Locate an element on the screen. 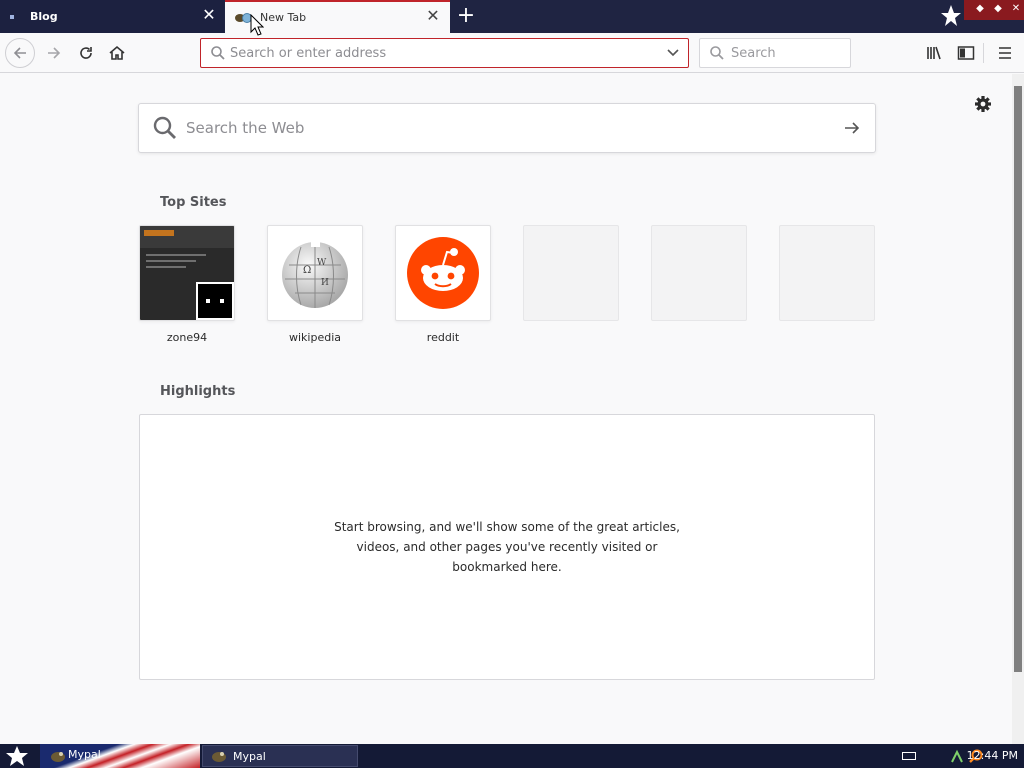  taskbar-button-label: Mypal is located at coordinates (249, 756).